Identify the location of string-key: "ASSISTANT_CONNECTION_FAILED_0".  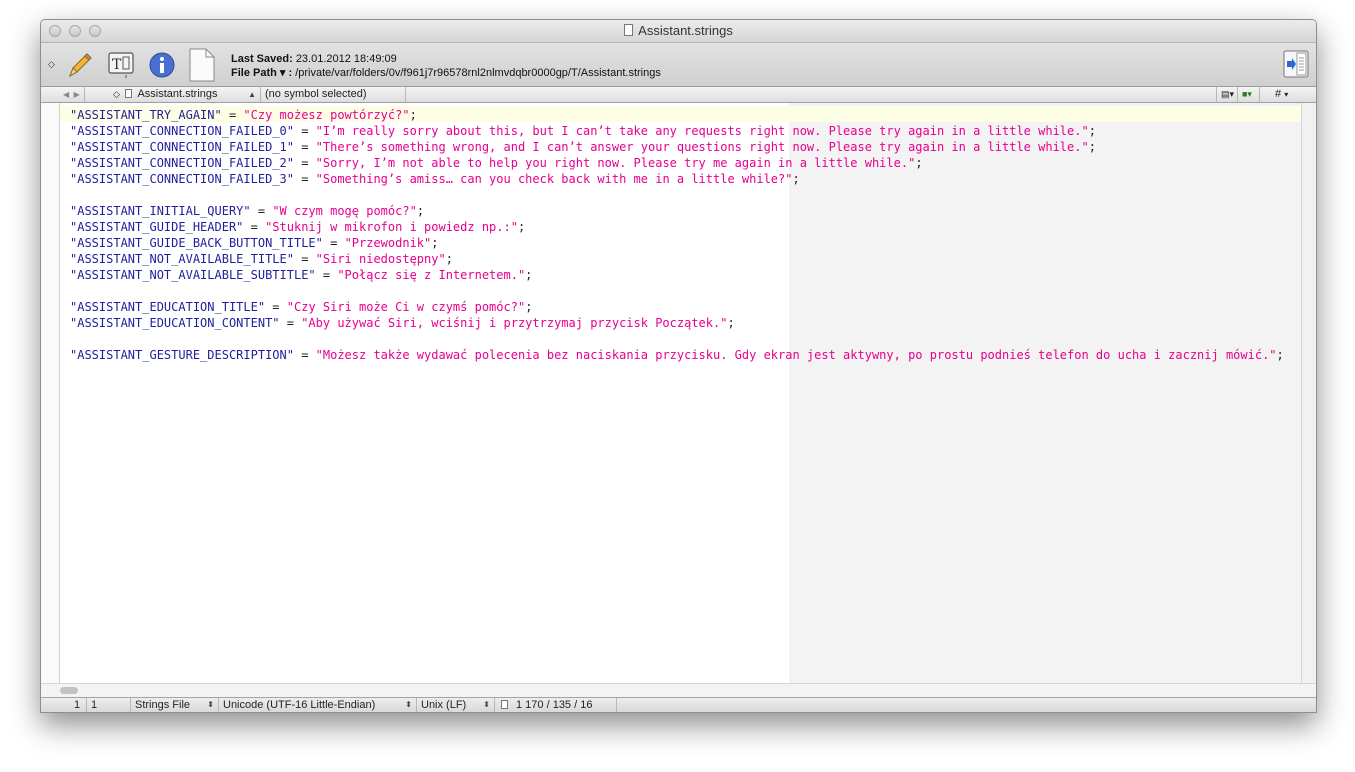
(182, 131).